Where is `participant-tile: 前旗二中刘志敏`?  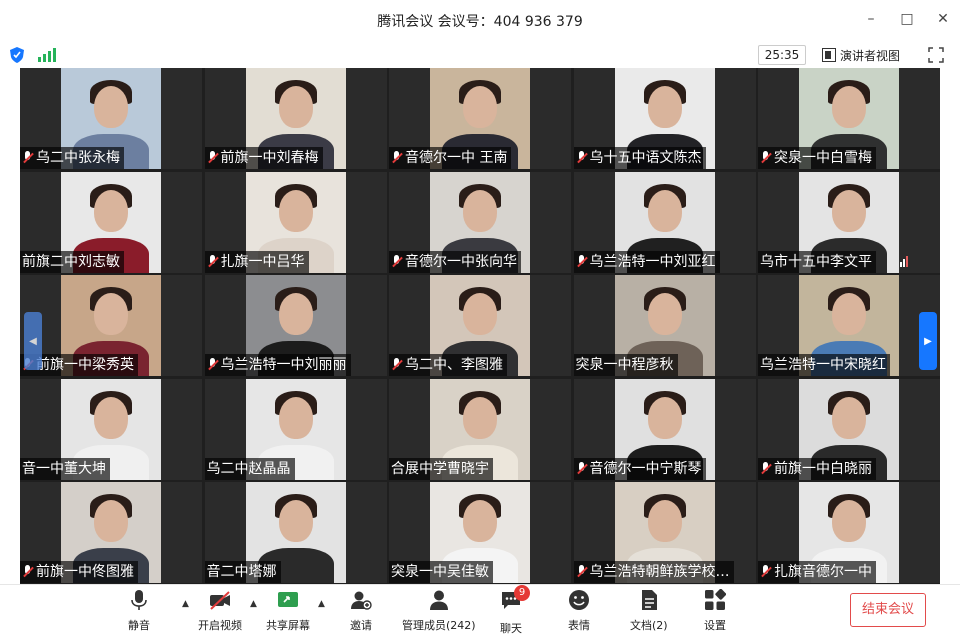
participant-tile: 前旗二中刘志敏 is located at coordinates (111, 222).